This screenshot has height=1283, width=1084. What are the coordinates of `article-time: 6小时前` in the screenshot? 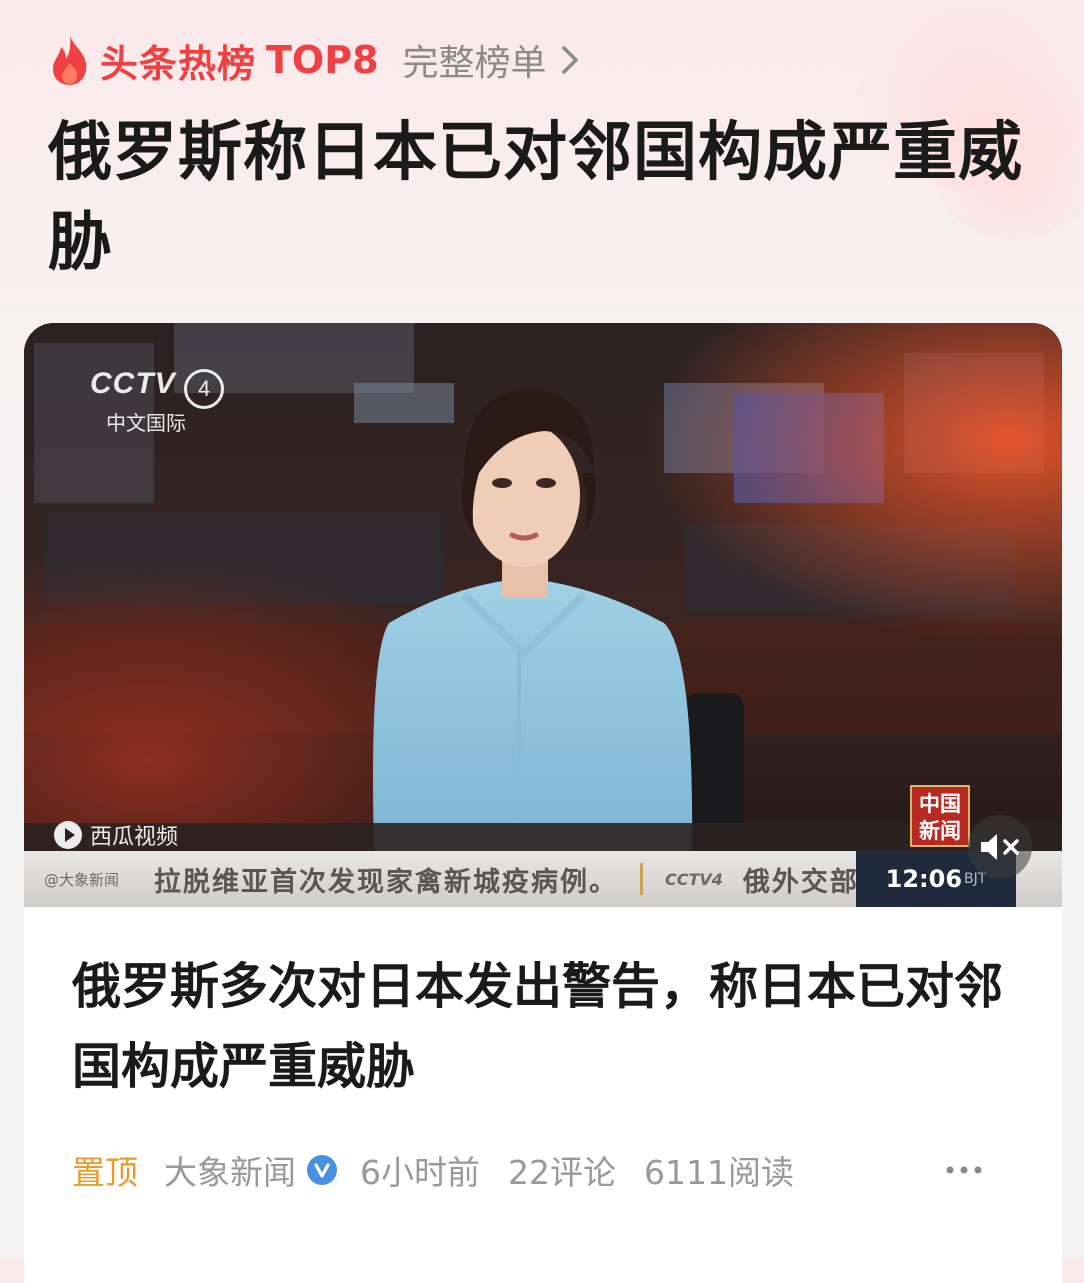 It's located at (420, 1172).